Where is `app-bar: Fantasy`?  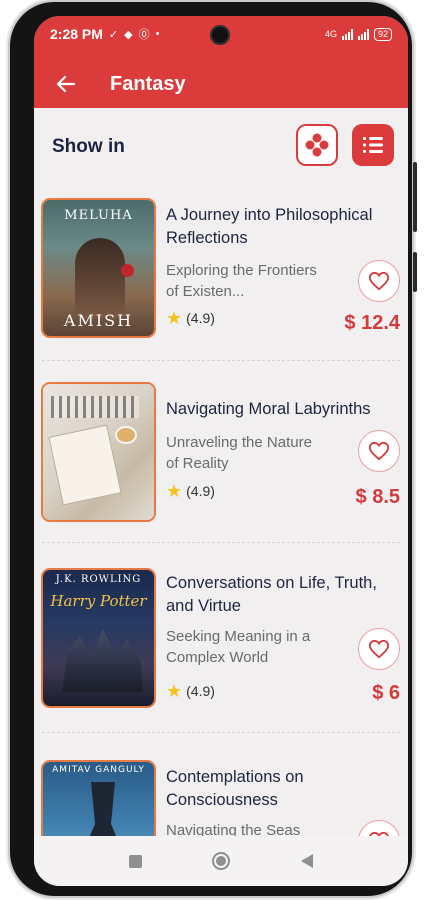
app-bar: Fantasy is located at coordinates (221, 84).